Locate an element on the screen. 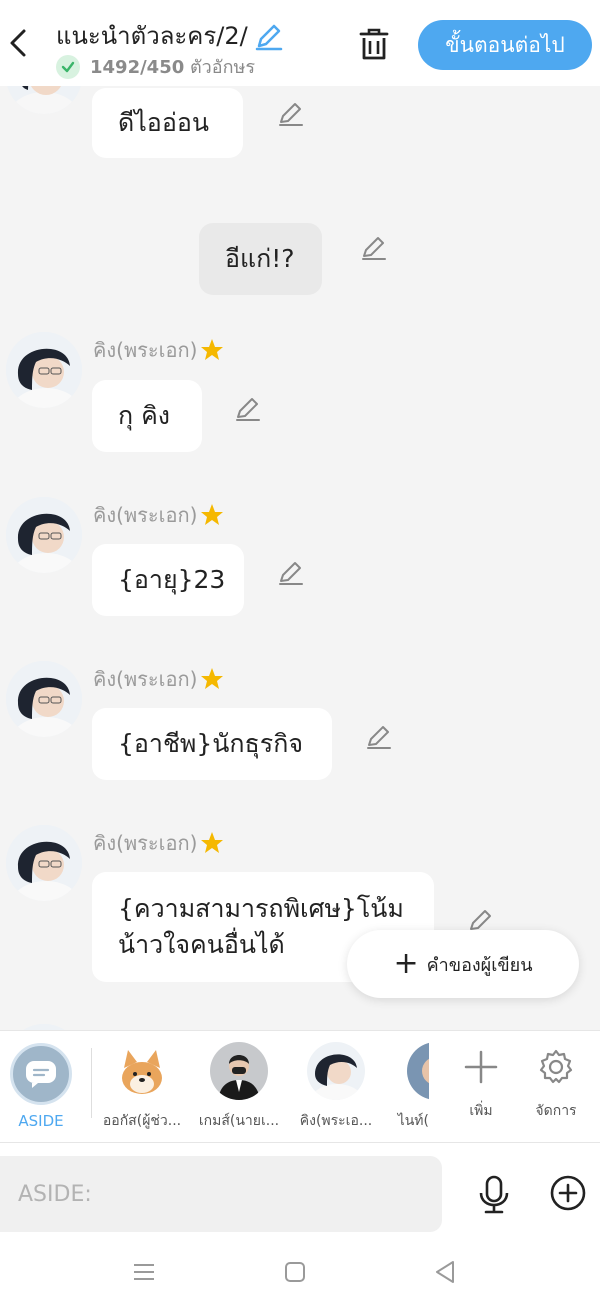 This screenshot has height=1301, width=600. divider is located at coordinates (91, 1083).